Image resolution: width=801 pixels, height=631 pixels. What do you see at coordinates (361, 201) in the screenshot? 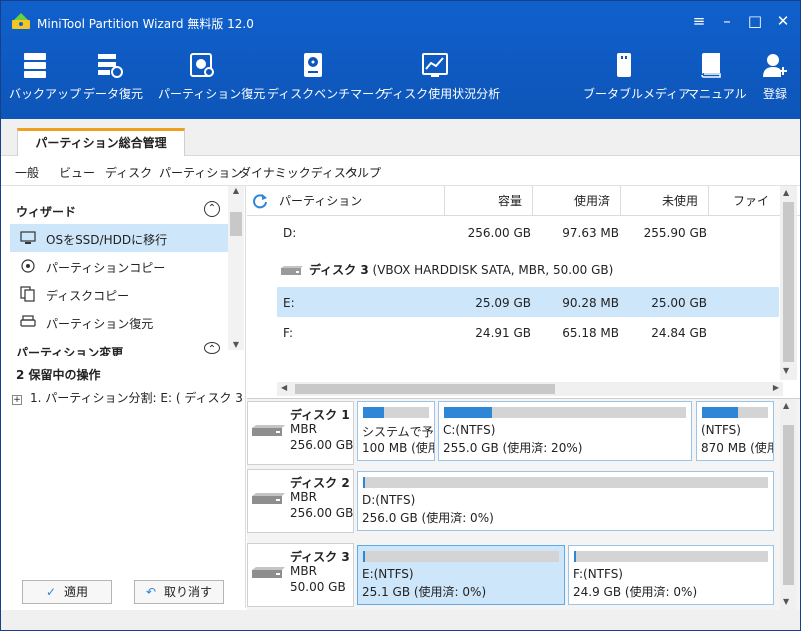
I see `col-partition: パーティション` at bounding box center [361, 201].